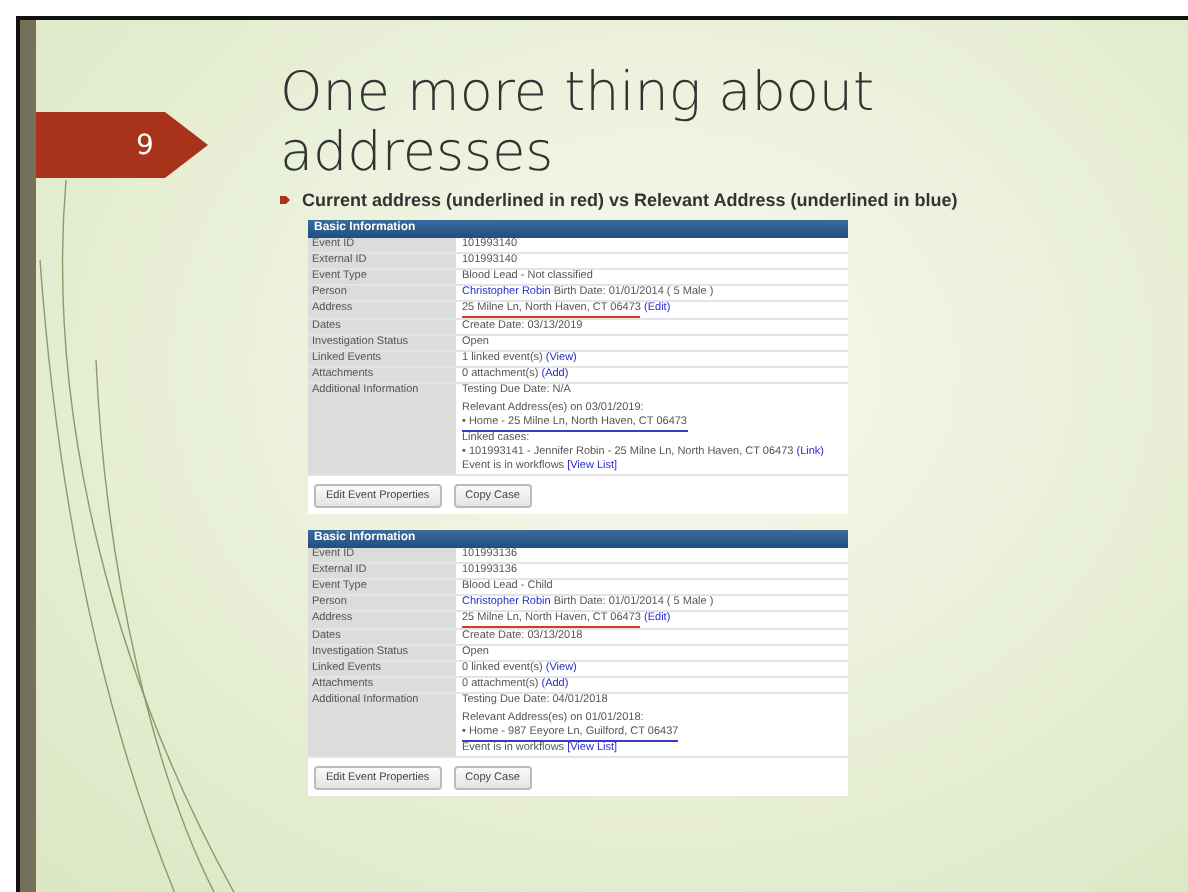 The width and height of the screenshot is (1188, 892). What do you see at coordinates (630, 200) in the screenshot?
I see `bullet-text: Current address (underlined in red) vs Relevant Address (underlined in blue)` at bounding box center [630, 200].